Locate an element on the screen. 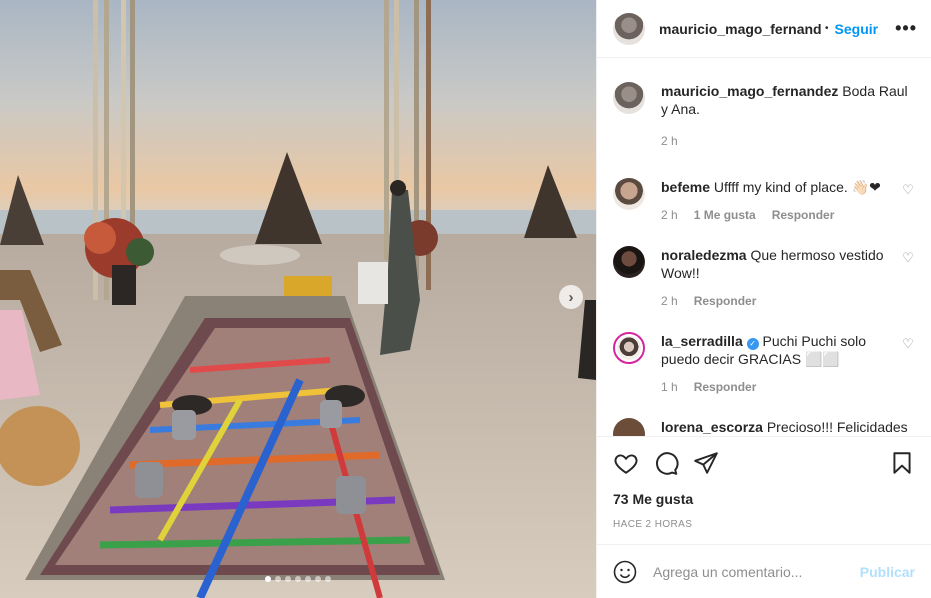 Image resolution: width=931 pixels, height=598 pixels. next-photo-button: › is located at coordinates (571, 297).